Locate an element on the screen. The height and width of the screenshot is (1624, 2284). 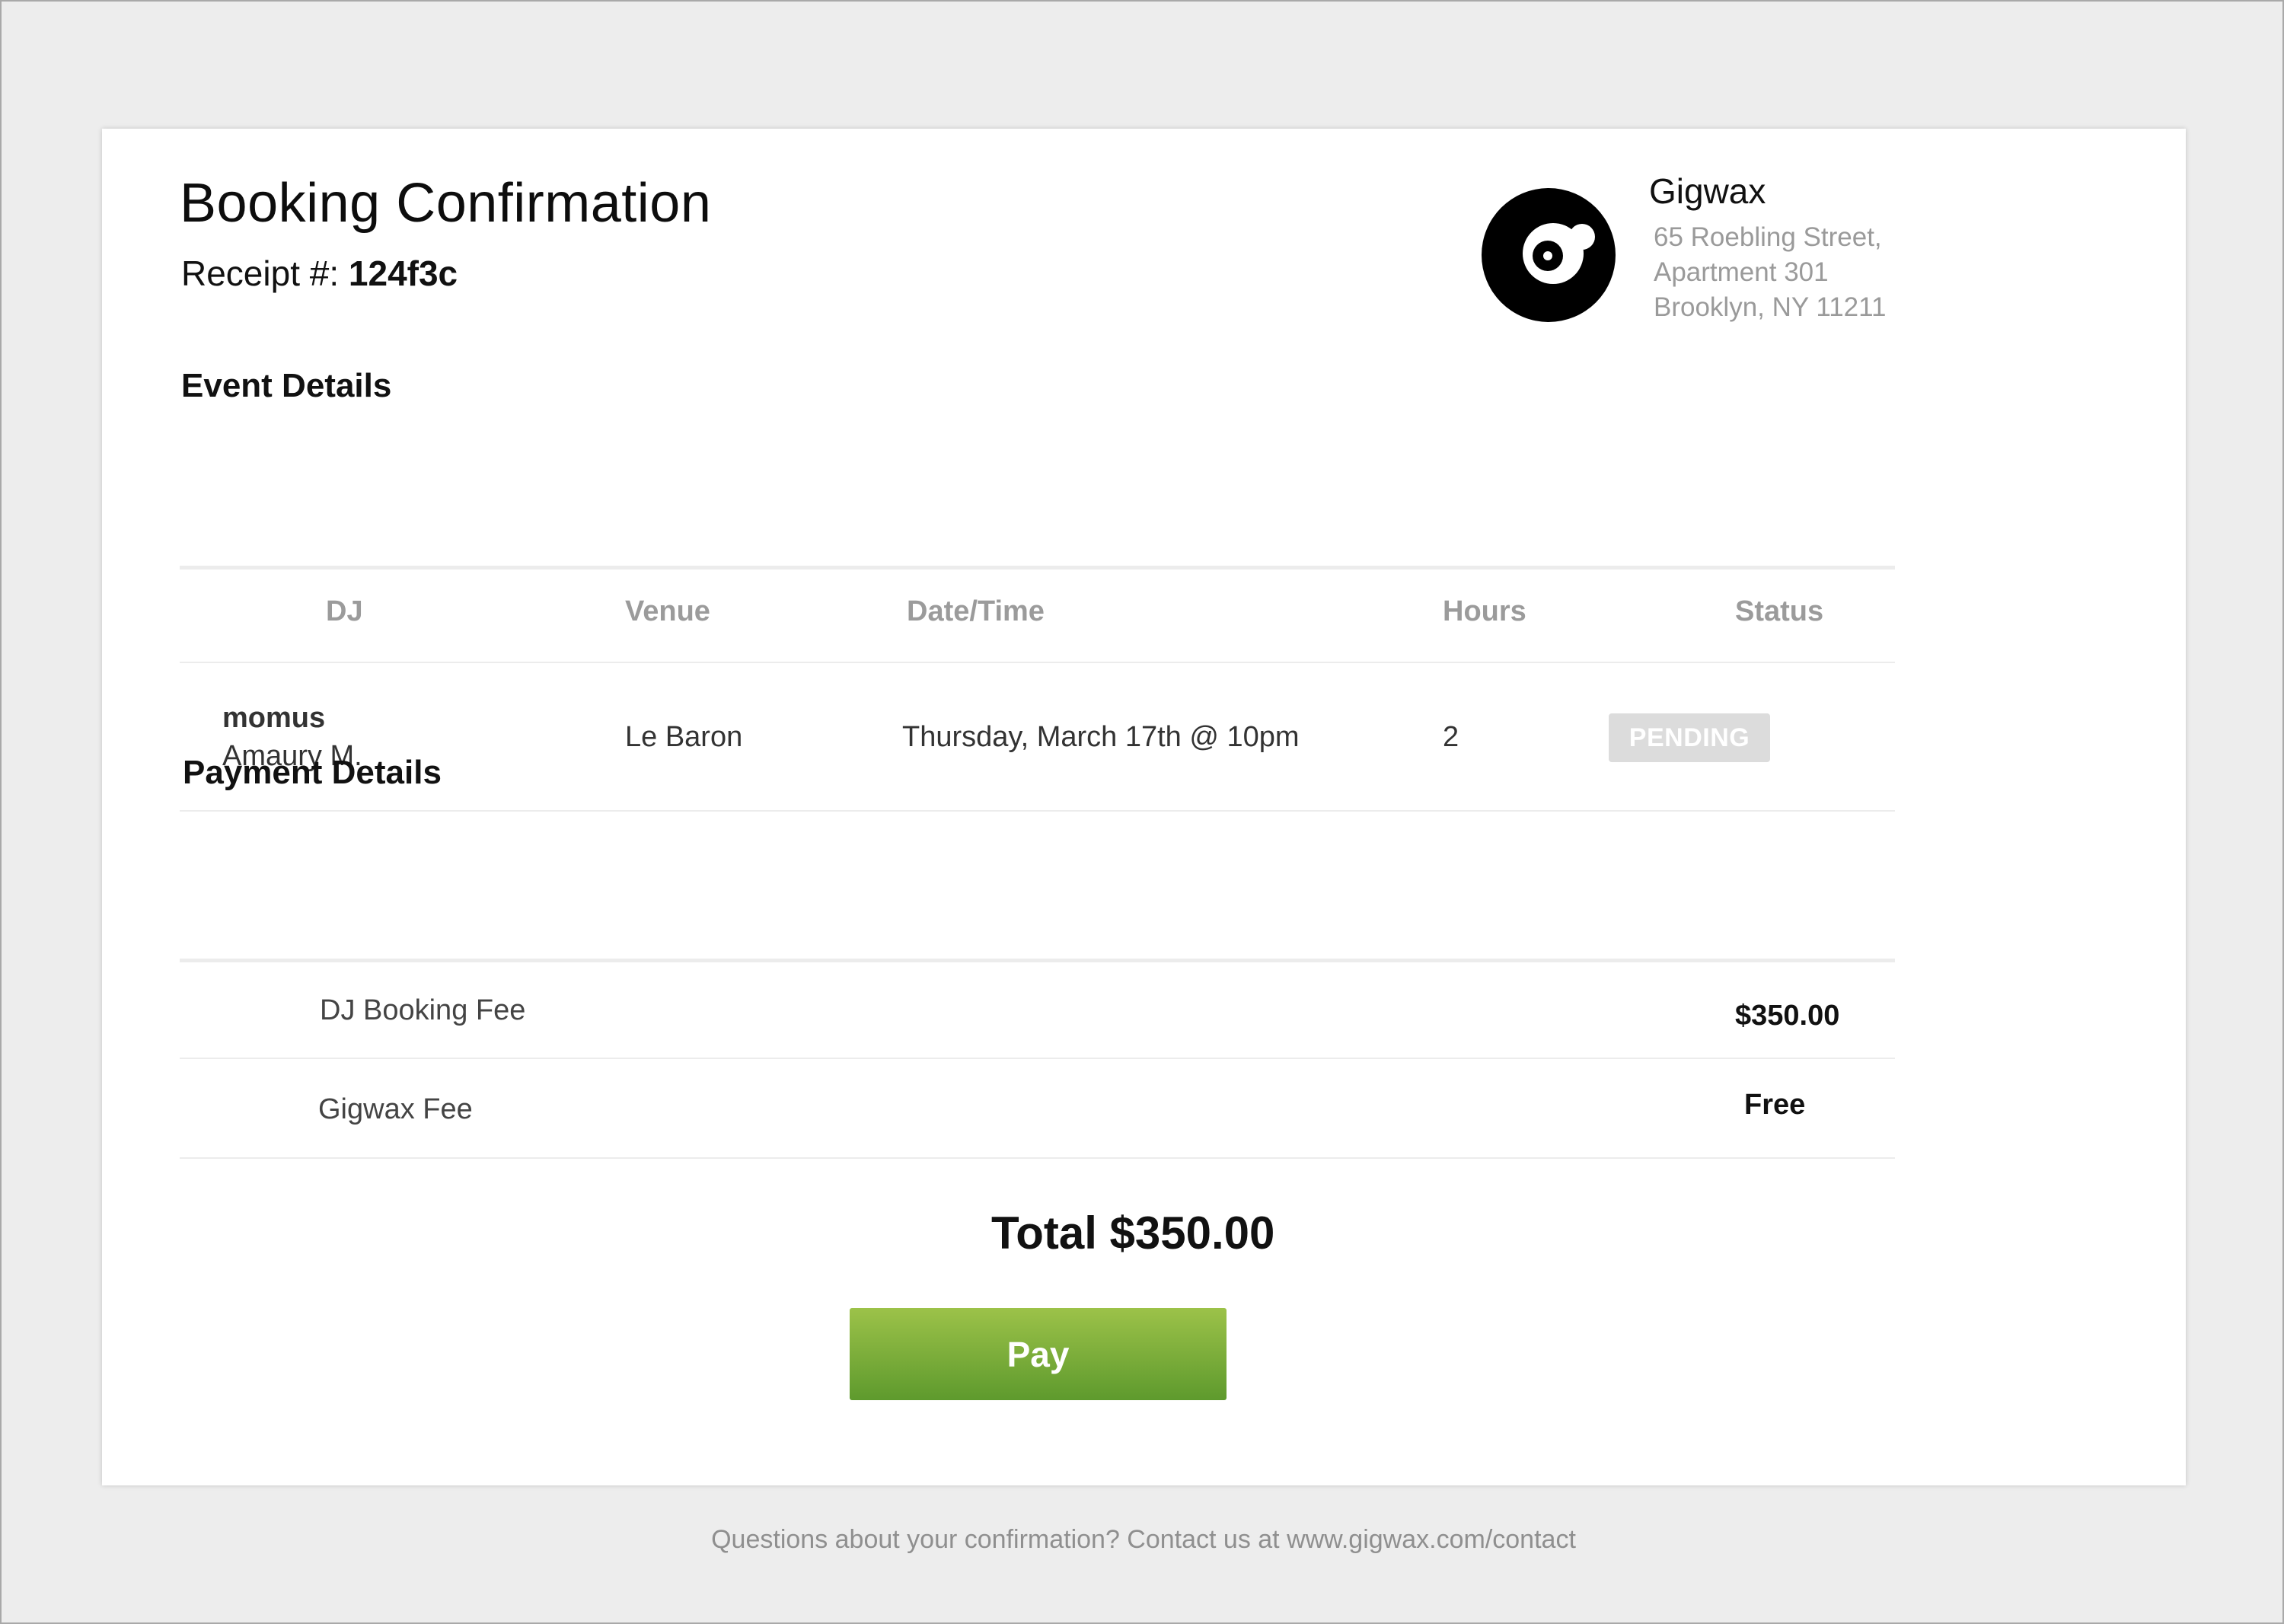
event-header-divider is located at coordinates (1037, 662).